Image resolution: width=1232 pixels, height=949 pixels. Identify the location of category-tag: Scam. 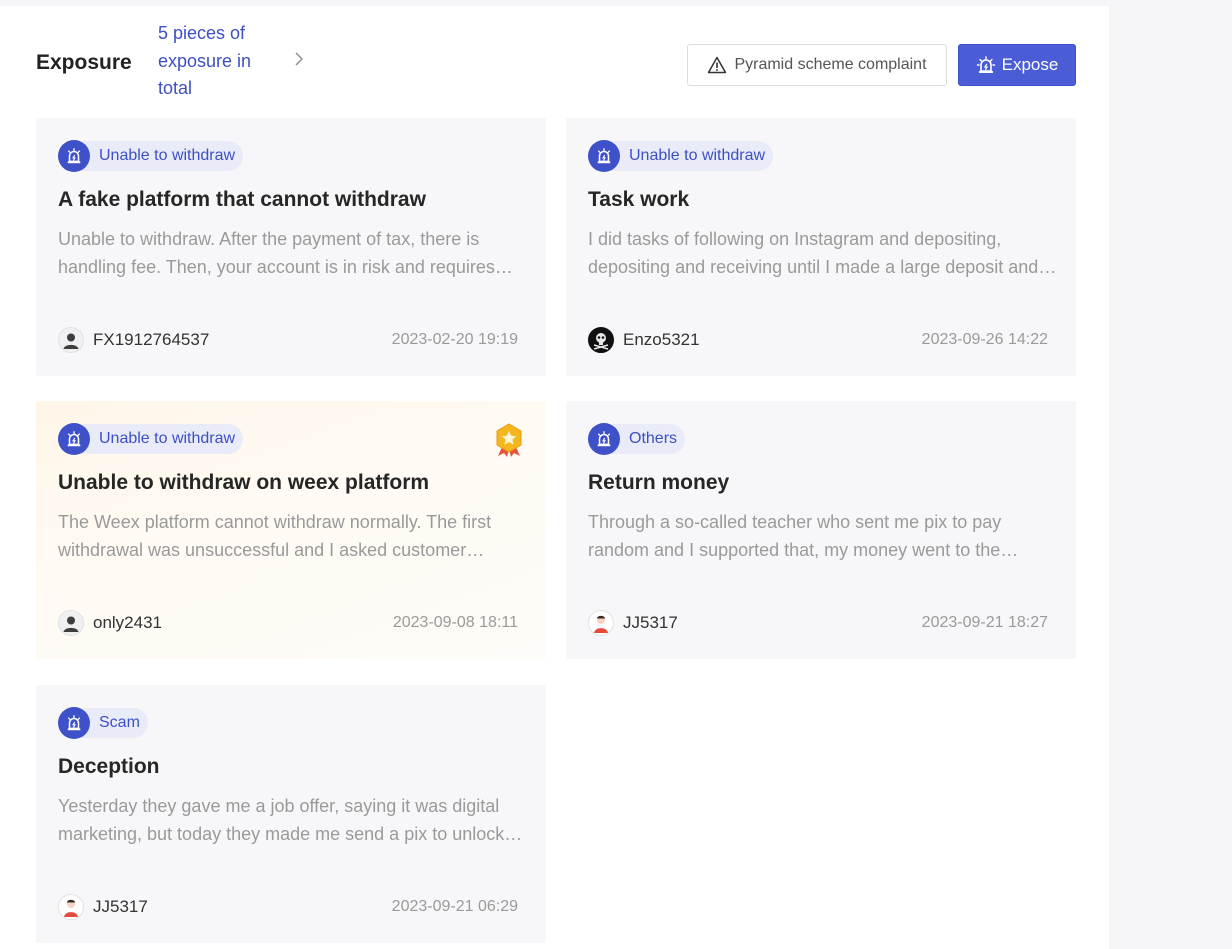
(103, 723).